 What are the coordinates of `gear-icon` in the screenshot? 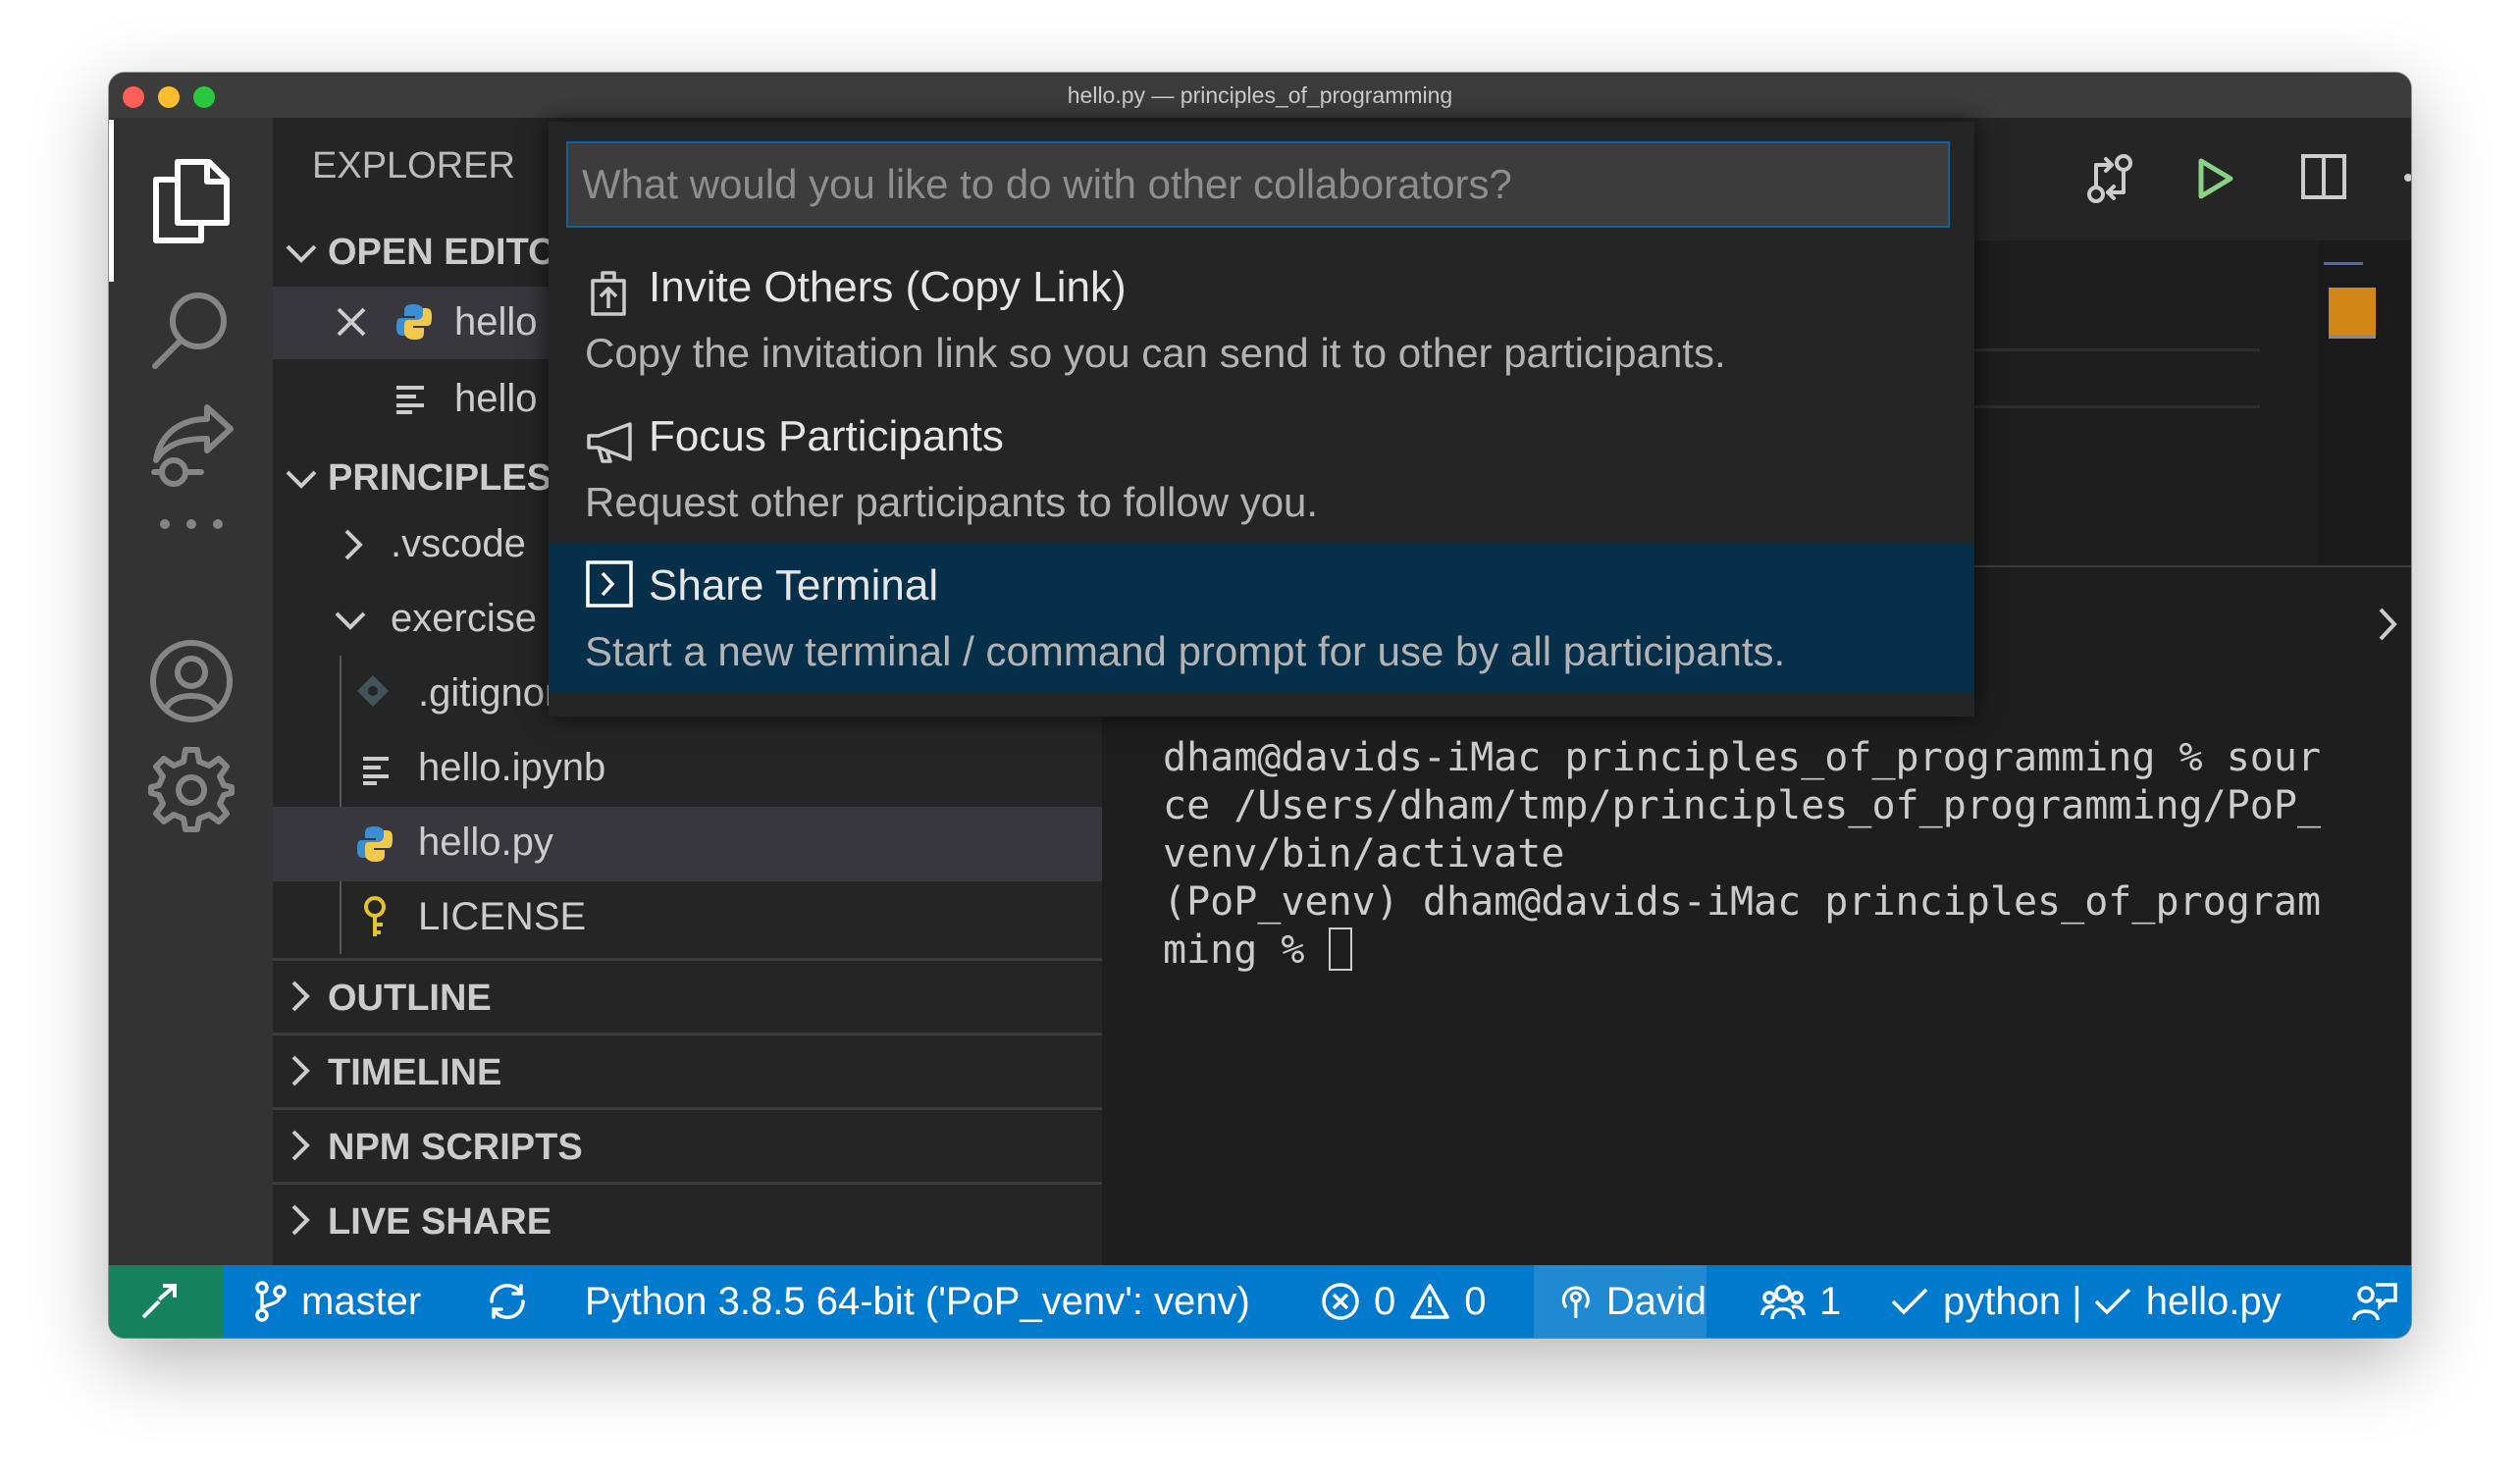 It's located at (191, 789).